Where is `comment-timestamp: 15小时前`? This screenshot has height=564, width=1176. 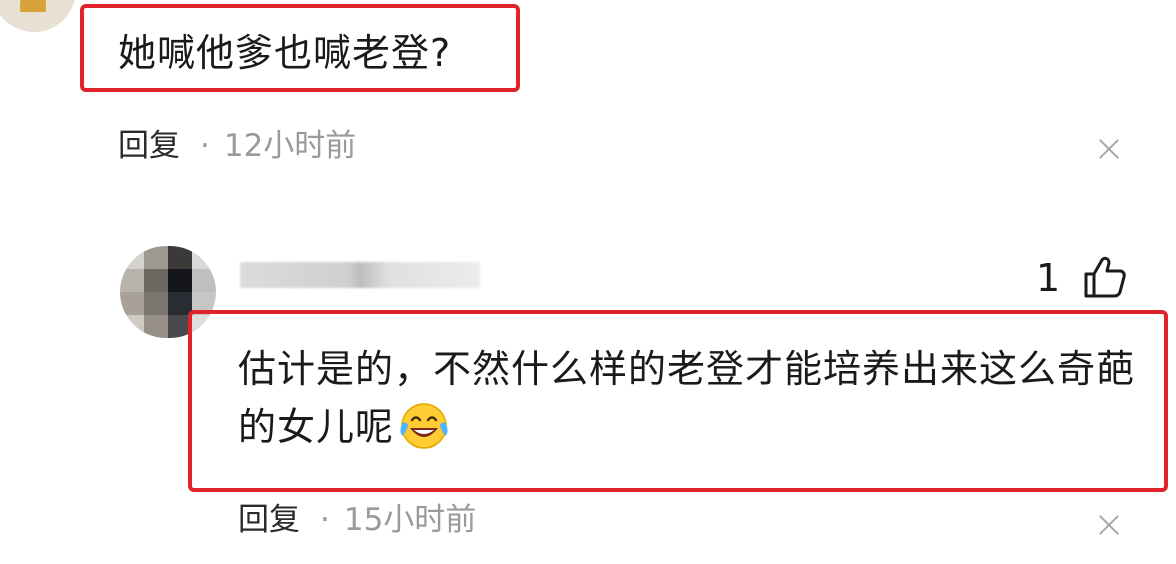 comment-timestamp: 15小时前 is located at coordinates (410, 520).